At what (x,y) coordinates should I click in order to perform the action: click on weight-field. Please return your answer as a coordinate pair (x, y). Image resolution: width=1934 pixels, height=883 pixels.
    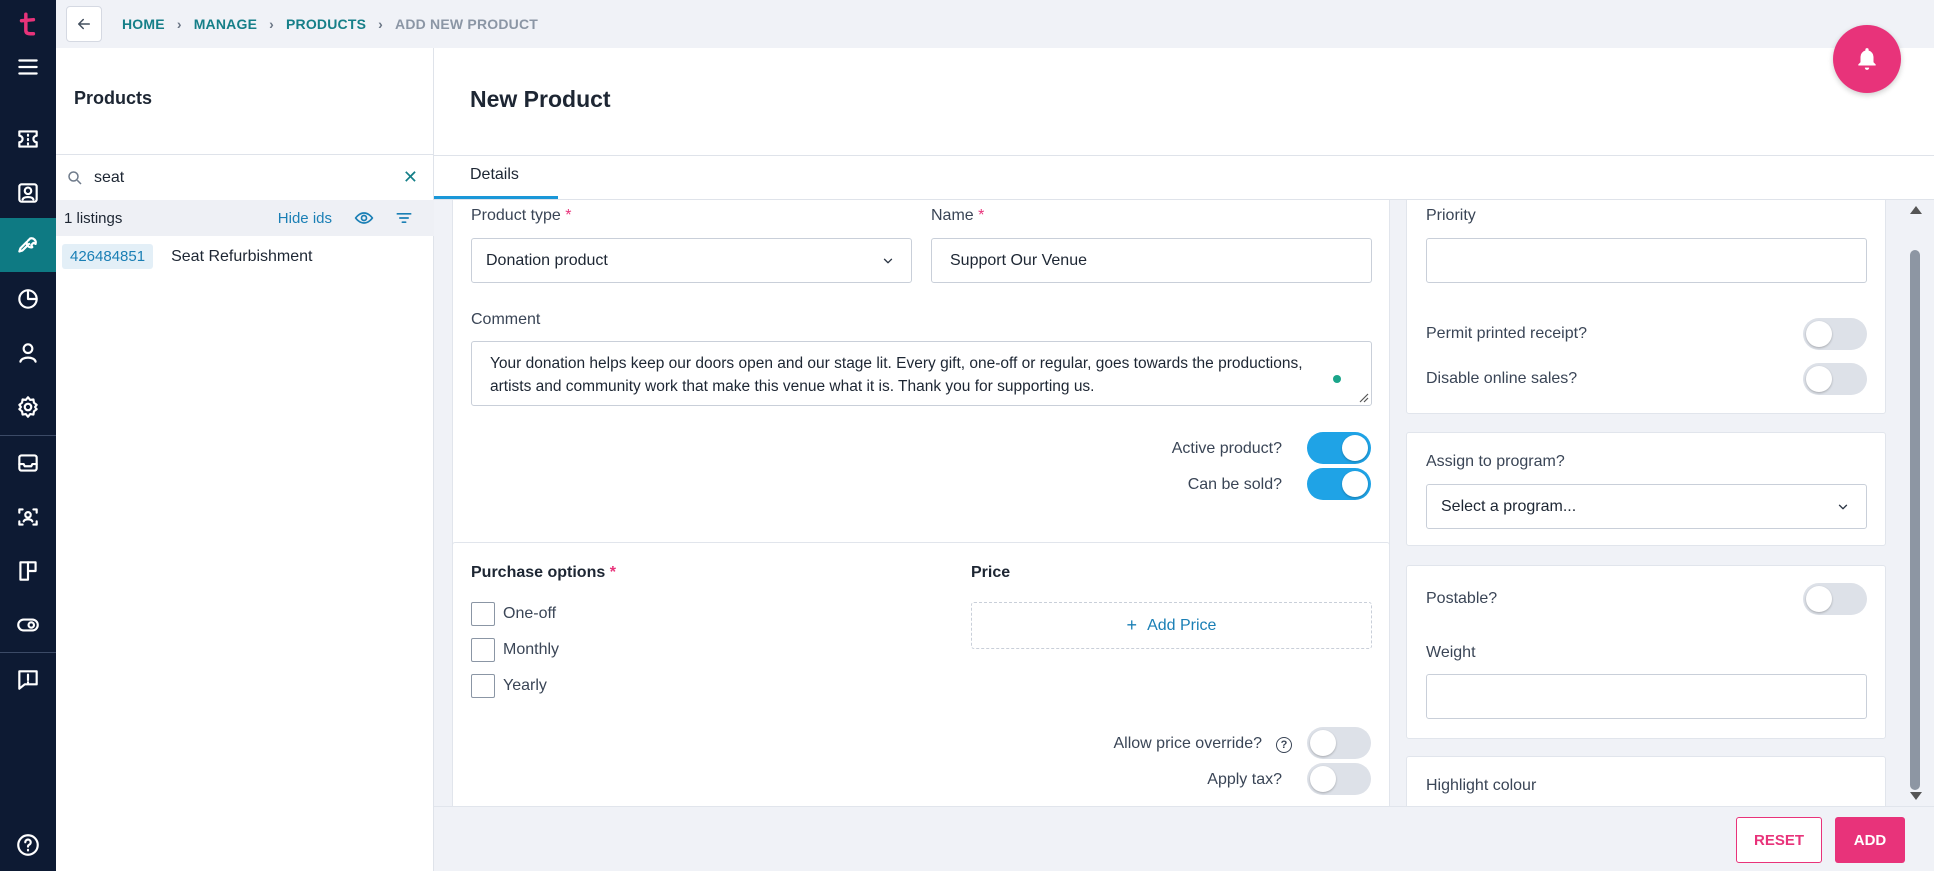
    Looking at the image, I should click on (1646, 696).